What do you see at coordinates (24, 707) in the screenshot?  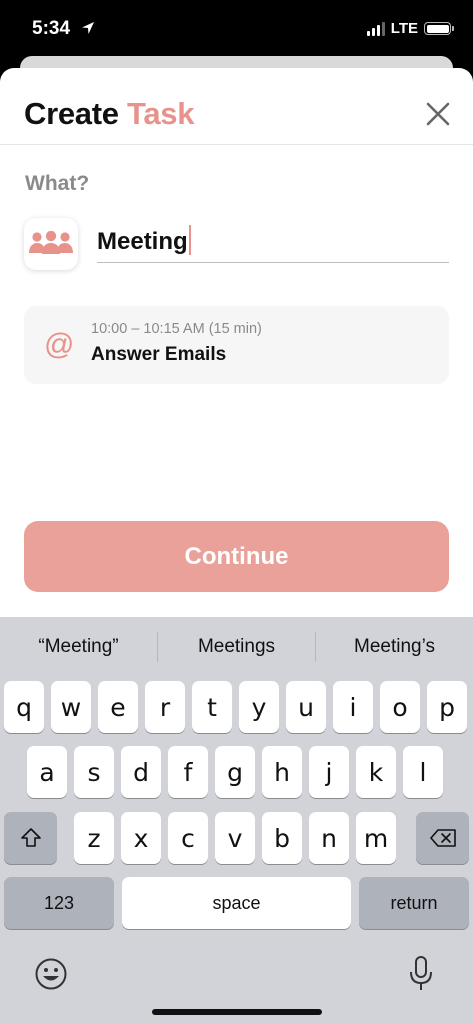 I see `key-q: q` at bounding box center [24, 707].